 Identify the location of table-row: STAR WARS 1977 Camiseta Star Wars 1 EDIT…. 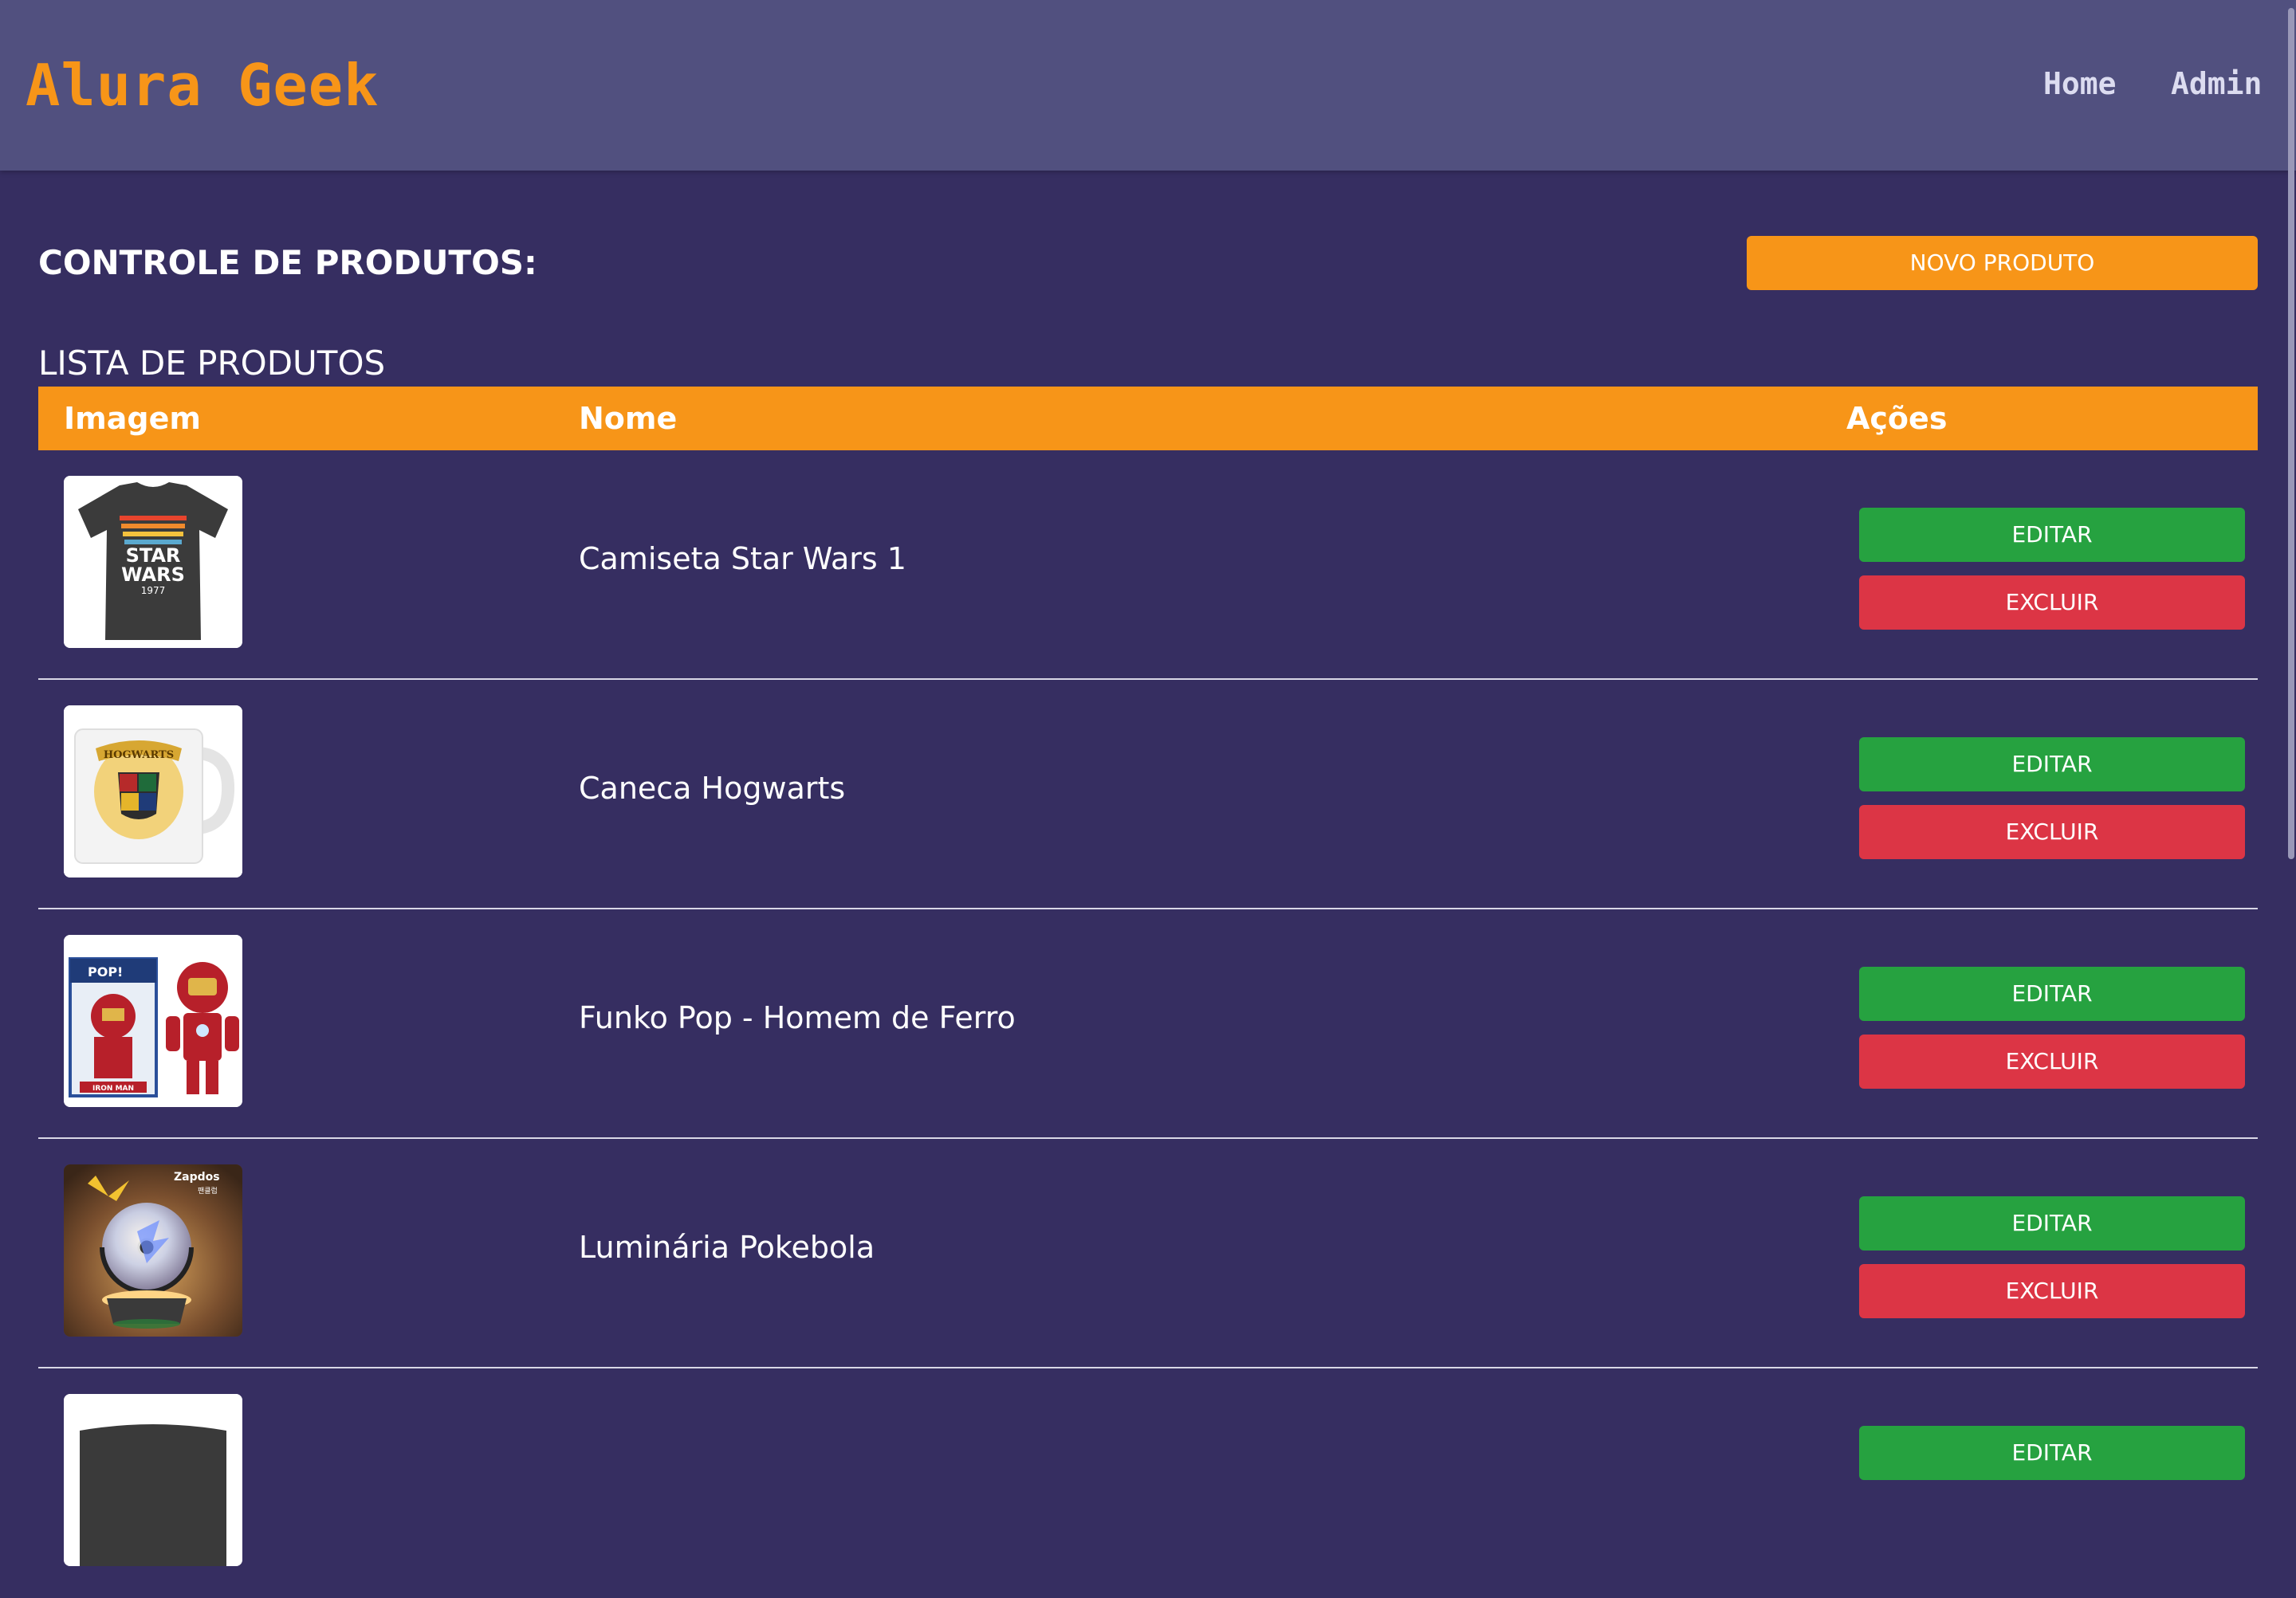
(1148, 565).